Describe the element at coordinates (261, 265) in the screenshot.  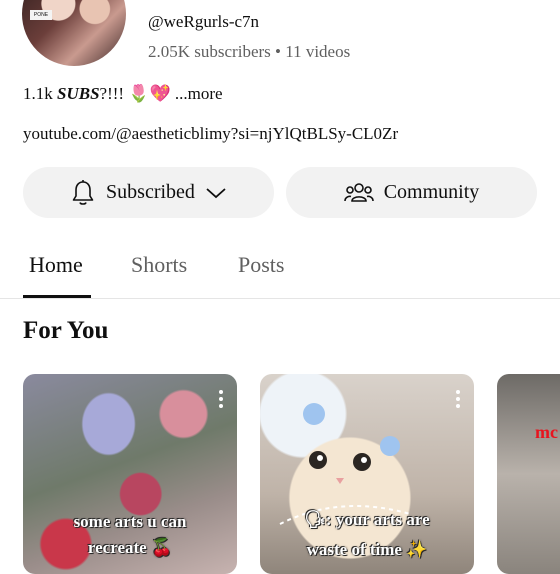
I see `tab-posts: Posts` at that location.